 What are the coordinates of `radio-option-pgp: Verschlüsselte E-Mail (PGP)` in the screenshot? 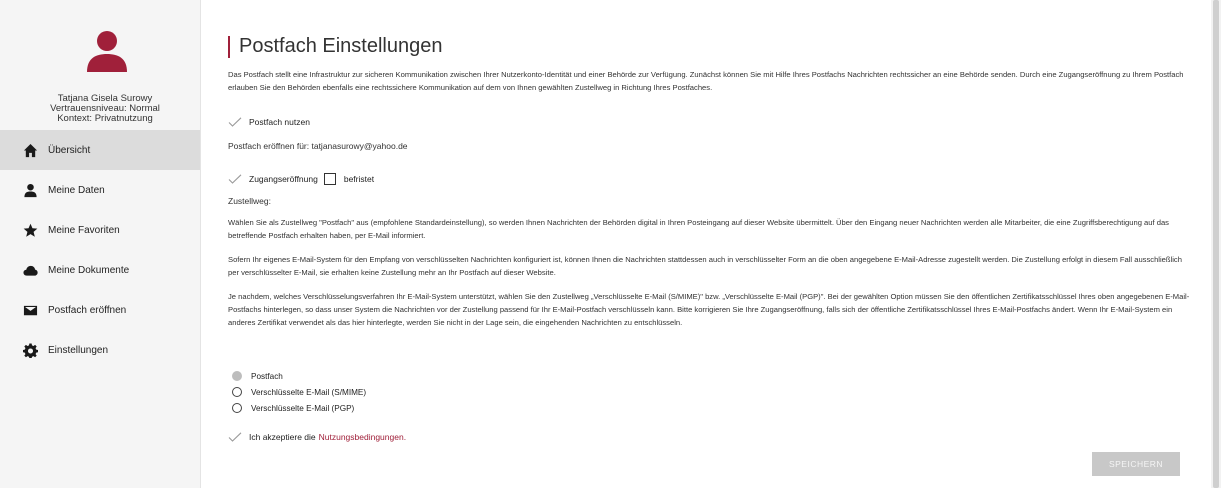 It's located at (299, 408).